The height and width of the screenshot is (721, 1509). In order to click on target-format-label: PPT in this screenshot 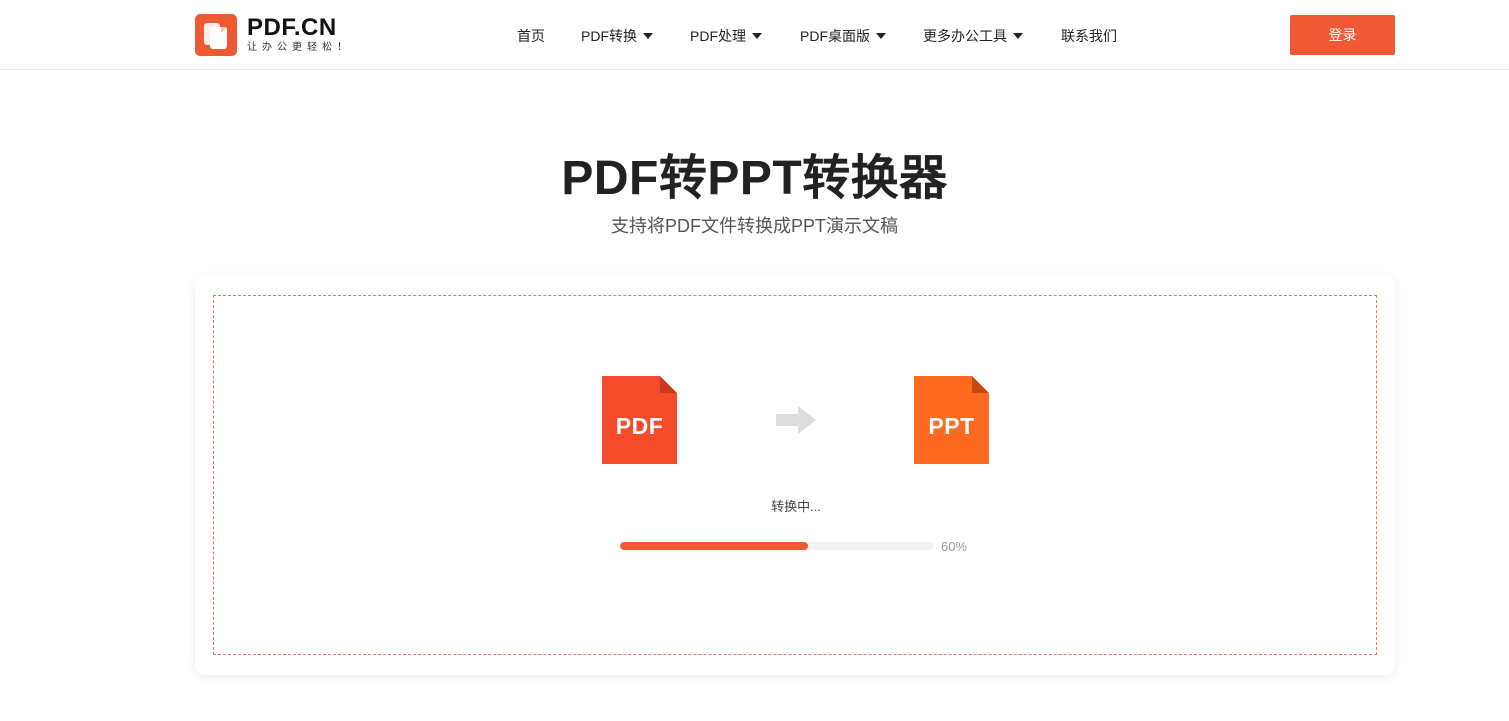, I will do `click(951, 426)`.